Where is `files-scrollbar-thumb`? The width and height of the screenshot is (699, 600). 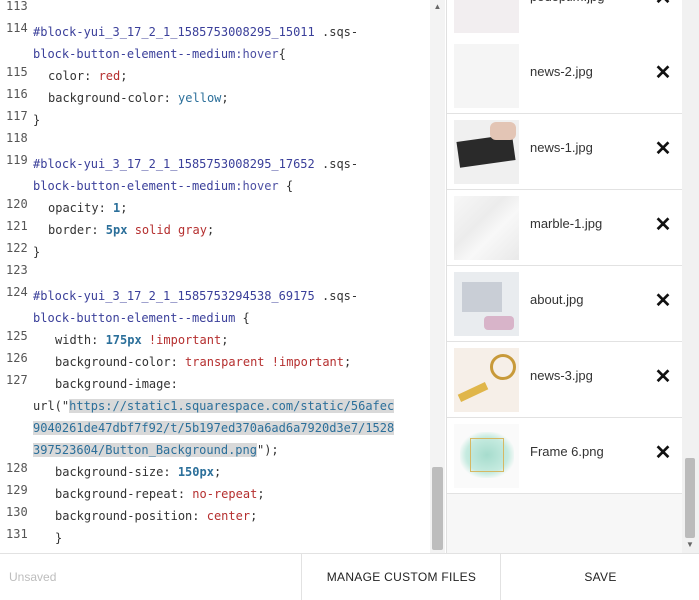
files-scrollbar-thumb is located at coordinates (690, 498).